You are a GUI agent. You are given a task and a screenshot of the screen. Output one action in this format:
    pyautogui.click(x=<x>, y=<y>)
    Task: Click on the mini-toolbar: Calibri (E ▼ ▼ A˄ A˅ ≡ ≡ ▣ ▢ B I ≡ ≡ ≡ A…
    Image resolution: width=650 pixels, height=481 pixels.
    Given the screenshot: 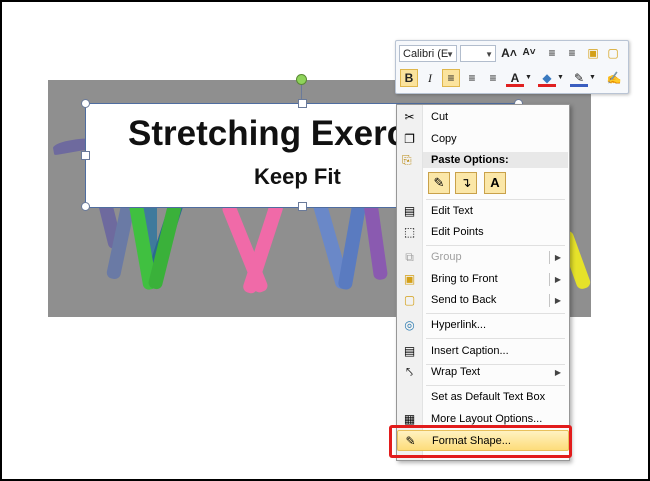 What is the action you would take?
    pyautogui.click(x=512, y=67)
    